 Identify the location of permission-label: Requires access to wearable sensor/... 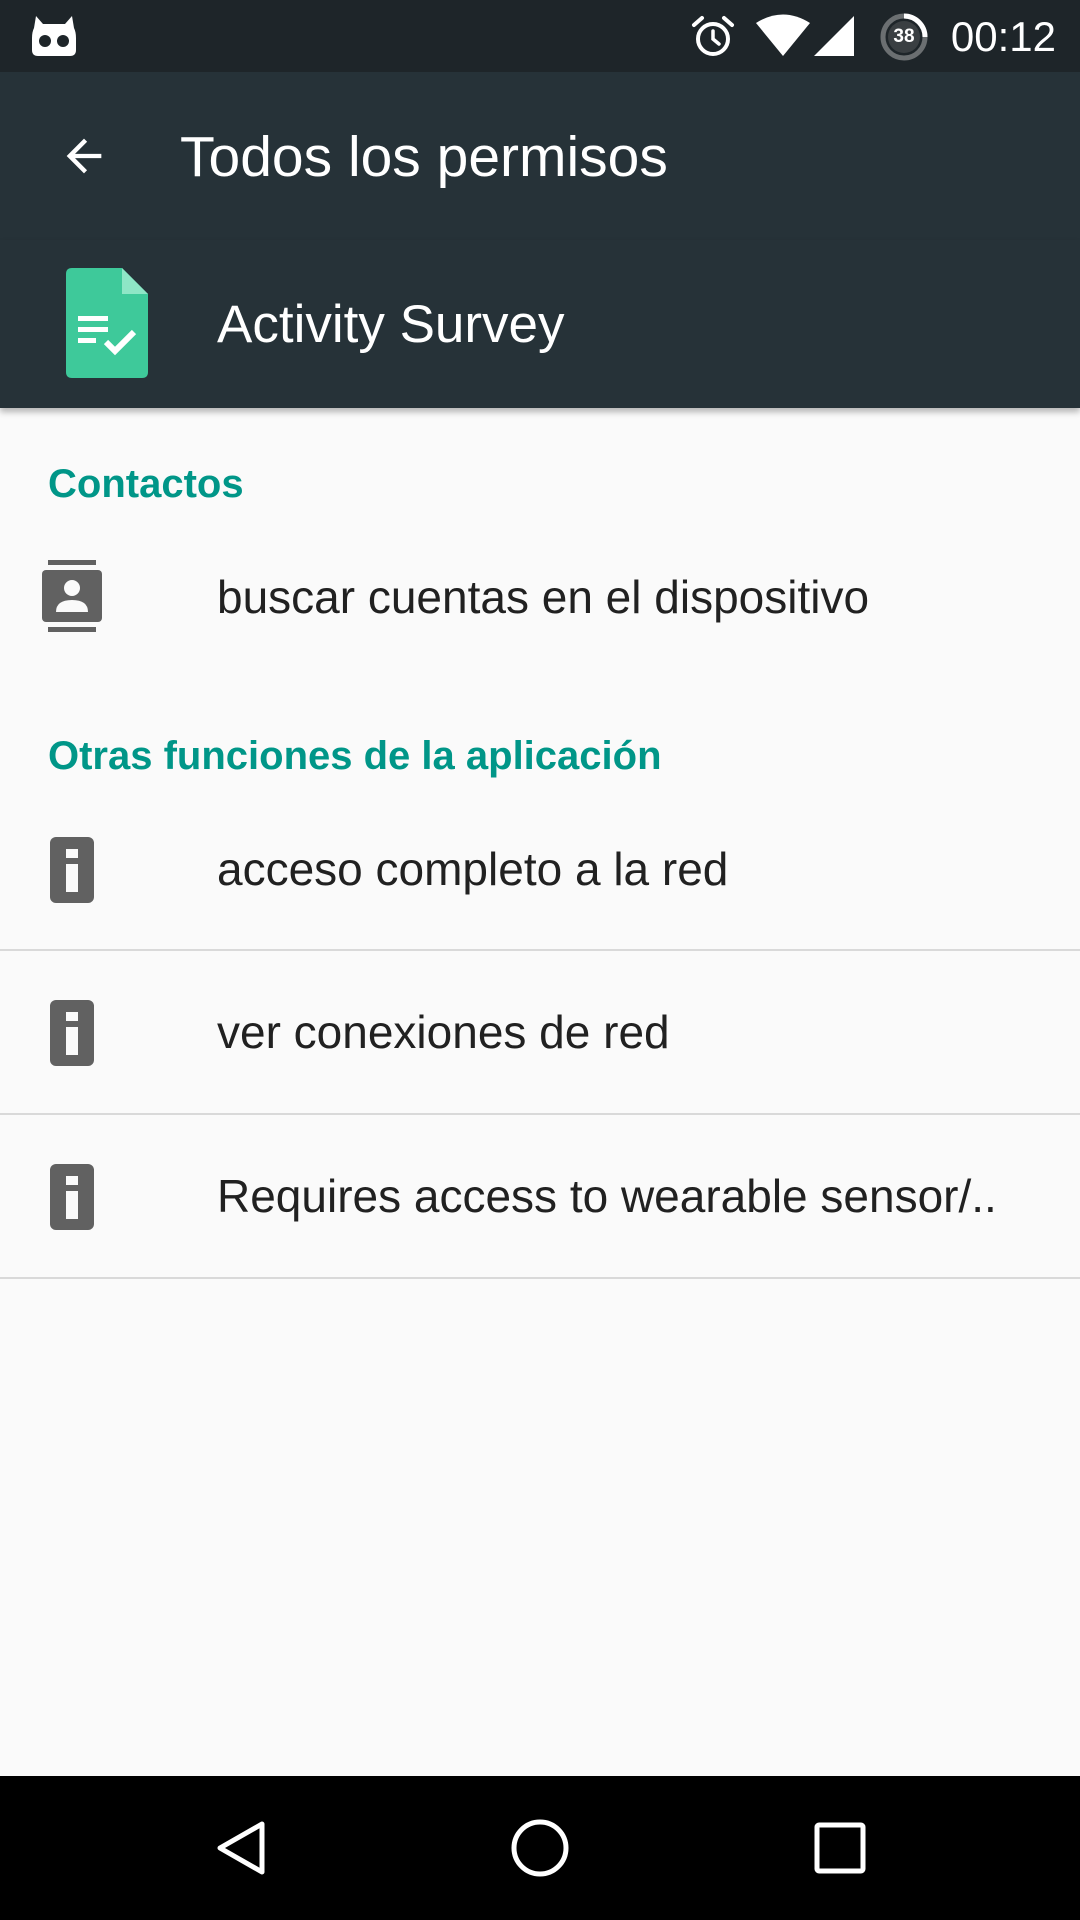
(607, 1196).